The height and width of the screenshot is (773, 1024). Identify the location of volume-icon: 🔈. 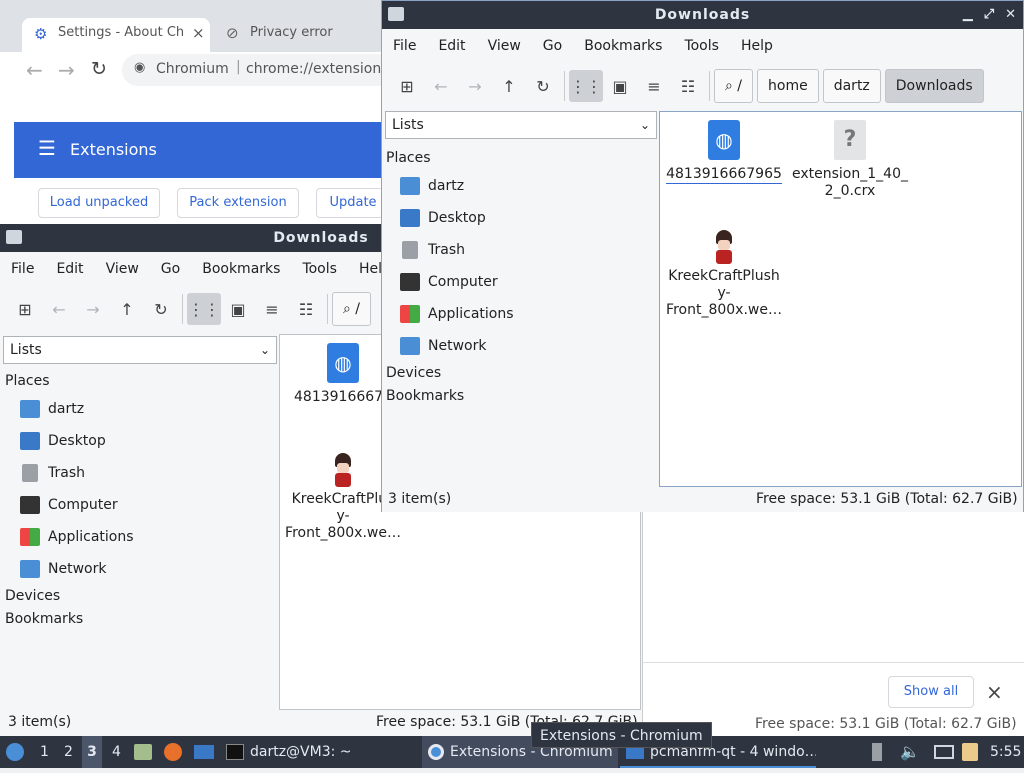
(910, 752).